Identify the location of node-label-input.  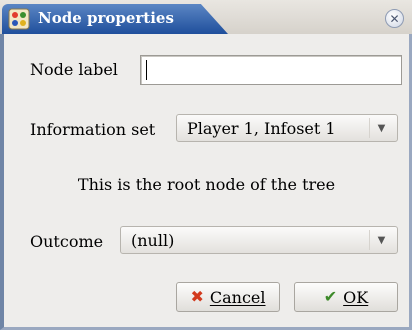
(271, 70).